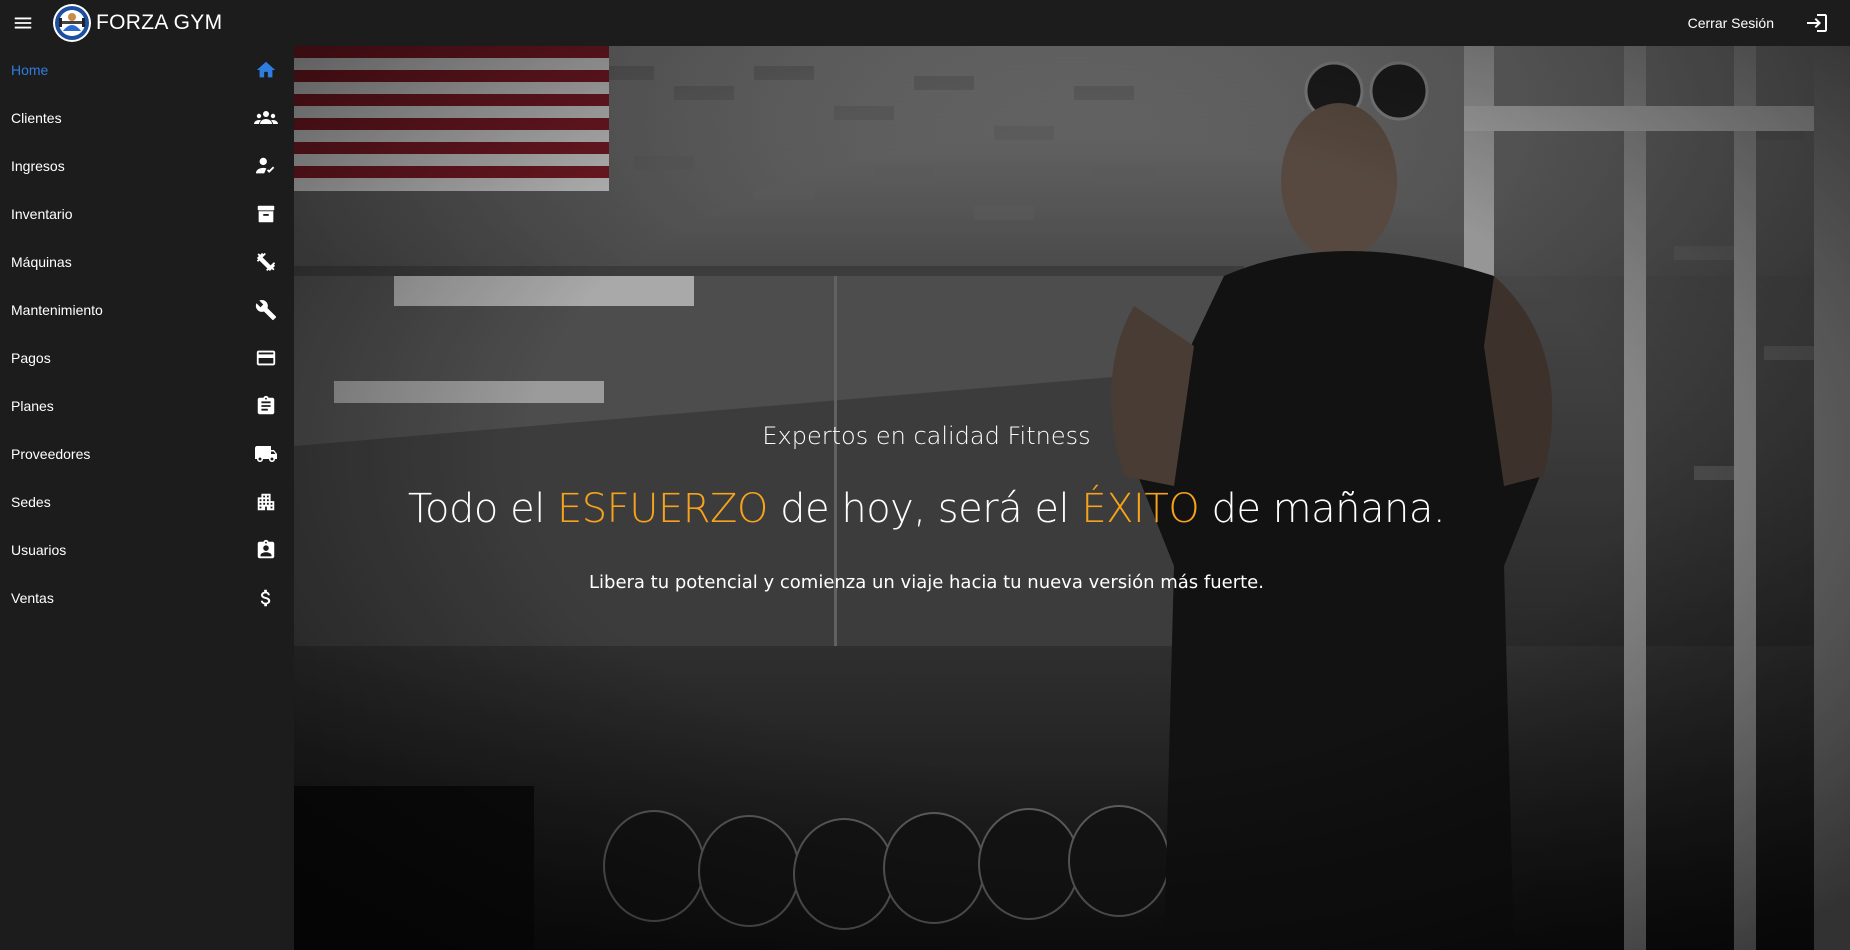 This screenshot has height=950, width=1850. I want to click on sidebar-item-proveedores: Proveedores, so click(147, 454).